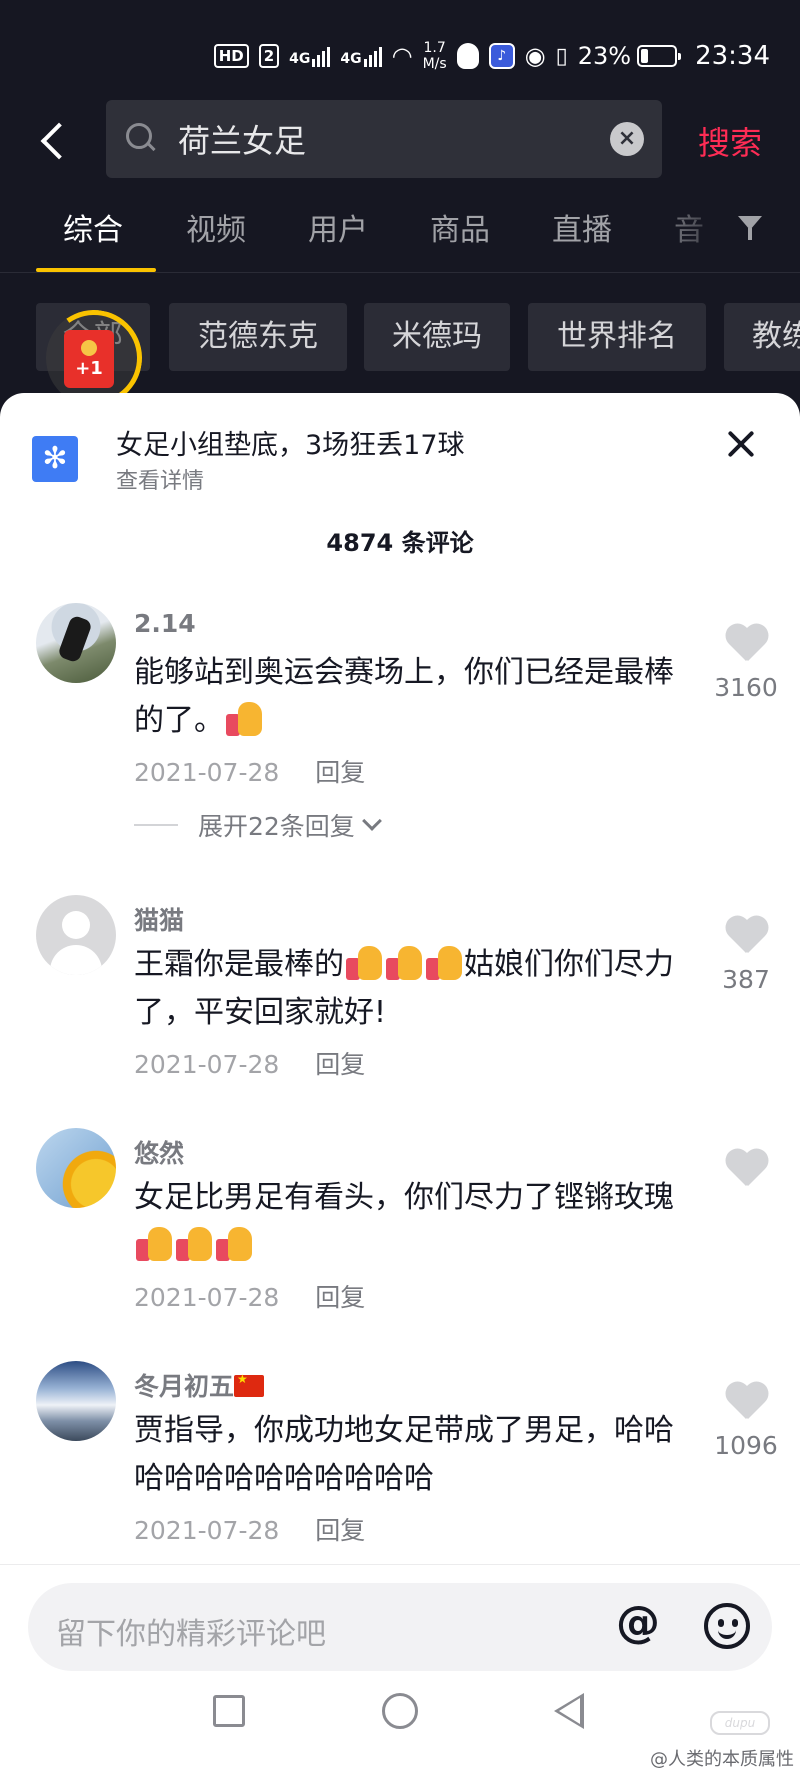 The width and height of the screenshot is (800, 1778). What do you see at coordinates (434, 48) in the screenshot?
I see `speed-value: 1.7` at bounding box center [434, 48].